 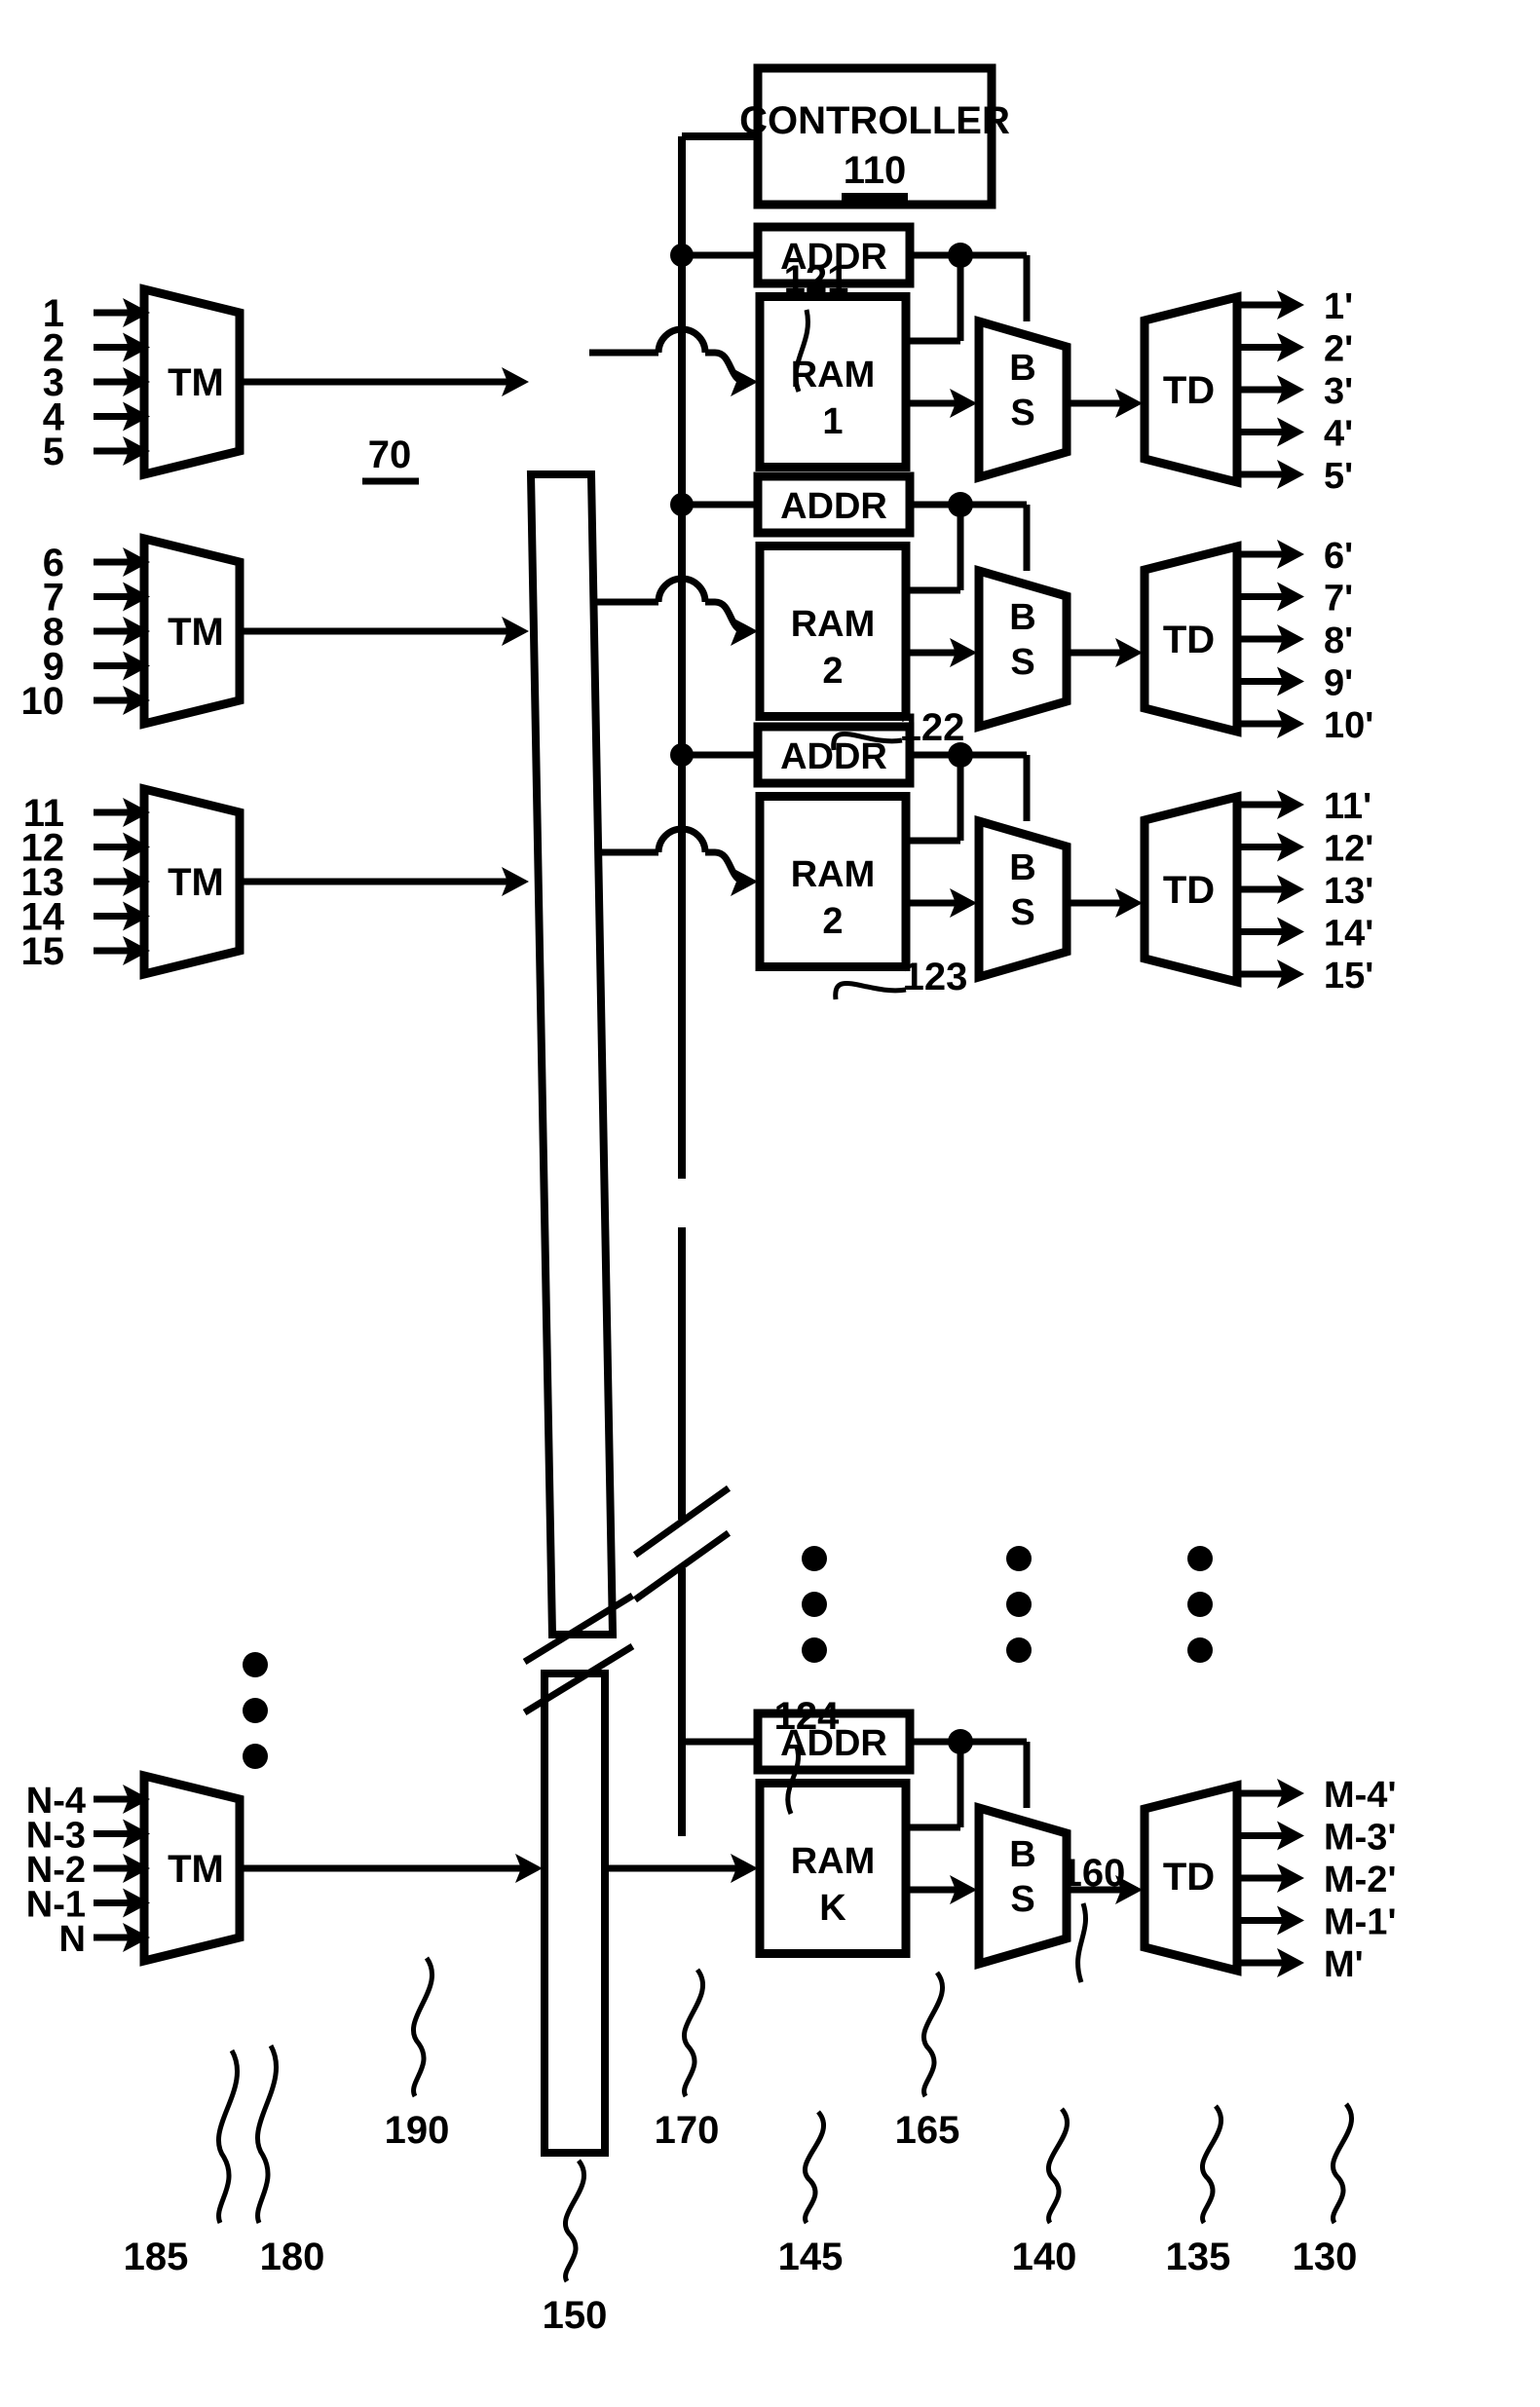 What do you see at coordinates (1338, 392) in the screenshot?
I see `output-label-0-2: 3'` at bounding box center [1338, 392].